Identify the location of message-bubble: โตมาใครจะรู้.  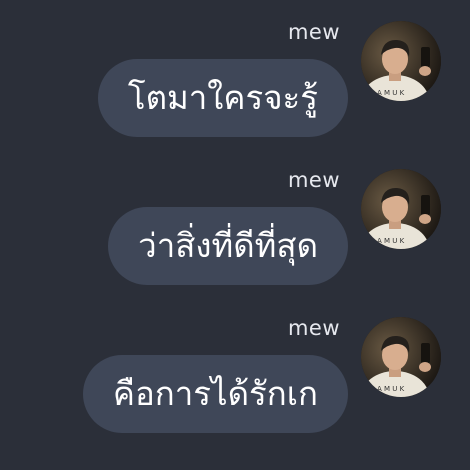
(222, 98).